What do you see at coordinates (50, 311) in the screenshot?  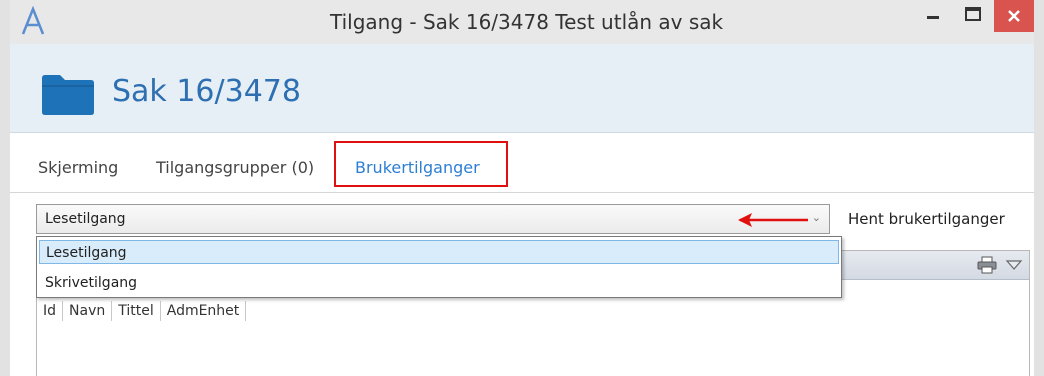 I see `column-header-id: Id` at bounding box center [50, 311].